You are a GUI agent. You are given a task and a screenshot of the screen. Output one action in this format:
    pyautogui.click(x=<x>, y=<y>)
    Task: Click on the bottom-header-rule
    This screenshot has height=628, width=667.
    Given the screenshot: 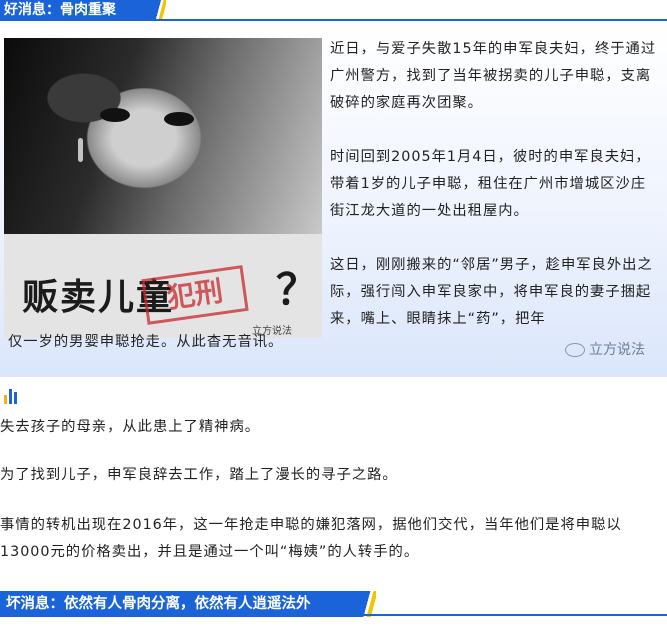 What is the action you would take?
    pyautogui.click(x=333, y=615)
    